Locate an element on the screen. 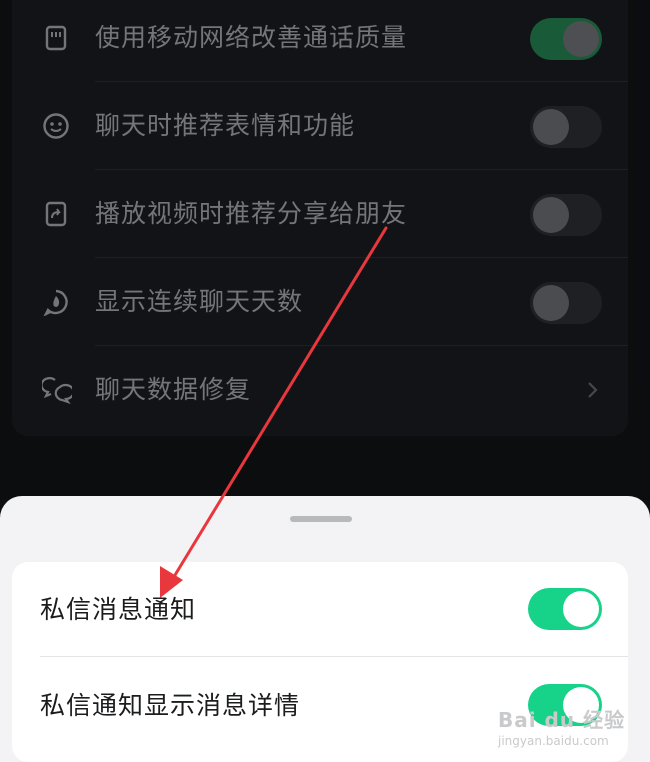 Image resolution: width=650 pixels, height=762 pixels. setting-row-recommend-emoji: 聊天时推荐表情和功能 is located at coordinates (320, 126).